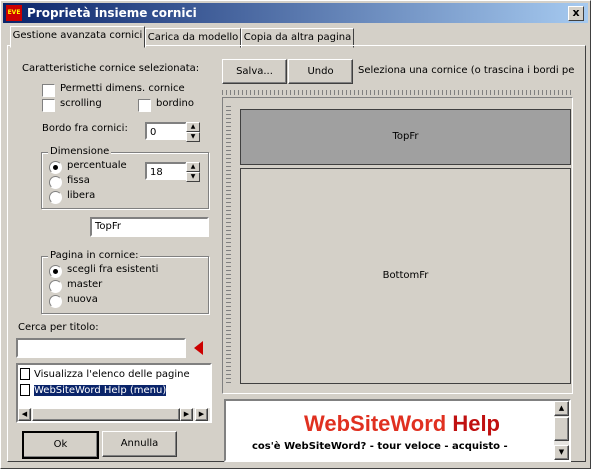  Describe the element at coordinates (81, 195) in the screenshot. I see `radio-libera-label: libera` at that location.